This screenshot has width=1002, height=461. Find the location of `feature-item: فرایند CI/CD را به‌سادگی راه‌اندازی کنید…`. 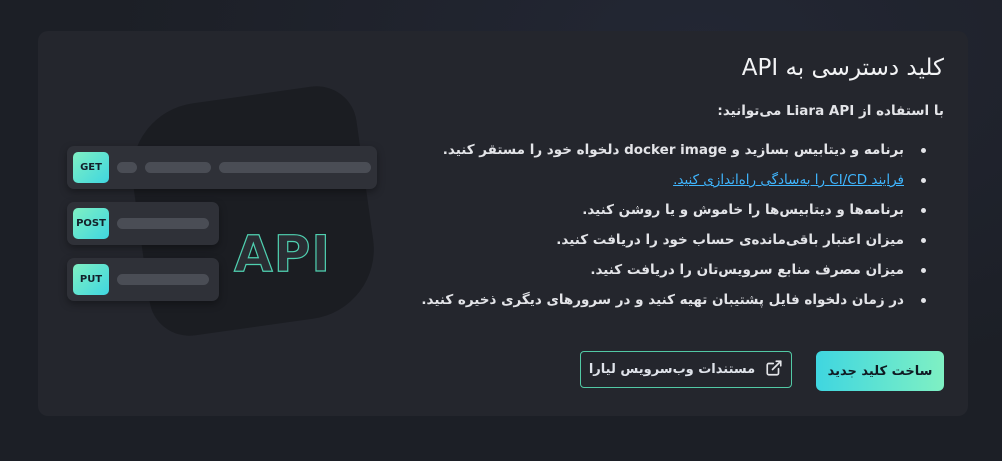

feature-item: فرایند CI/CD را به‌سادگی راه‌اندازی کنید… is located at coordinates (664, 180).